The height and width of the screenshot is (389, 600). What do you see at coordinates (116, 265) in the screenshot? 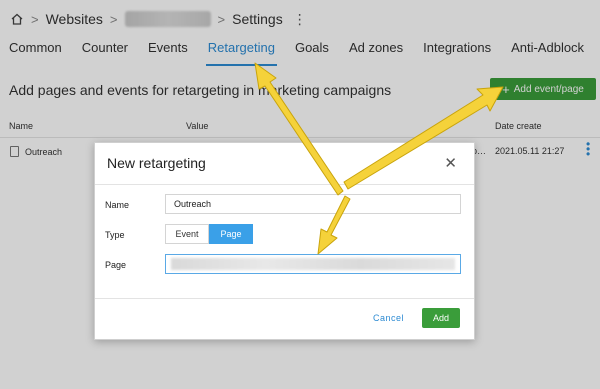
I see `page-label: Page` at bounding box center [116, 265].